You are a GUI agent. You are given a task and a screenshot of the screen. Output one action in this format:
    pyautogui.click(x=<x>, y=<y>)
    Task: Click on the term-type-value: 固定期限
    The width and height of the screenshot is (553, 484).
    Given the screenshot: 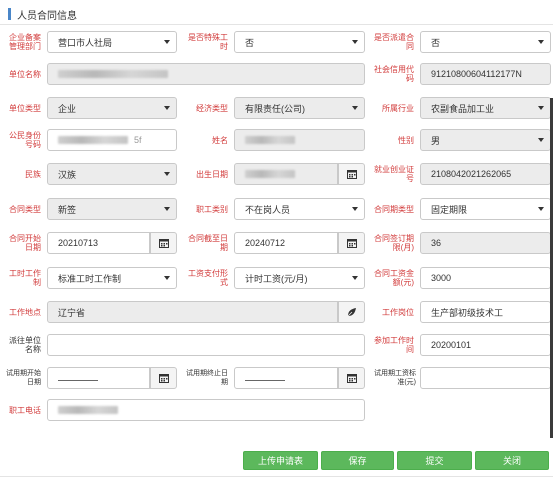 What is the action you would take?
    pyautogui.click(x=449, y=209)
    